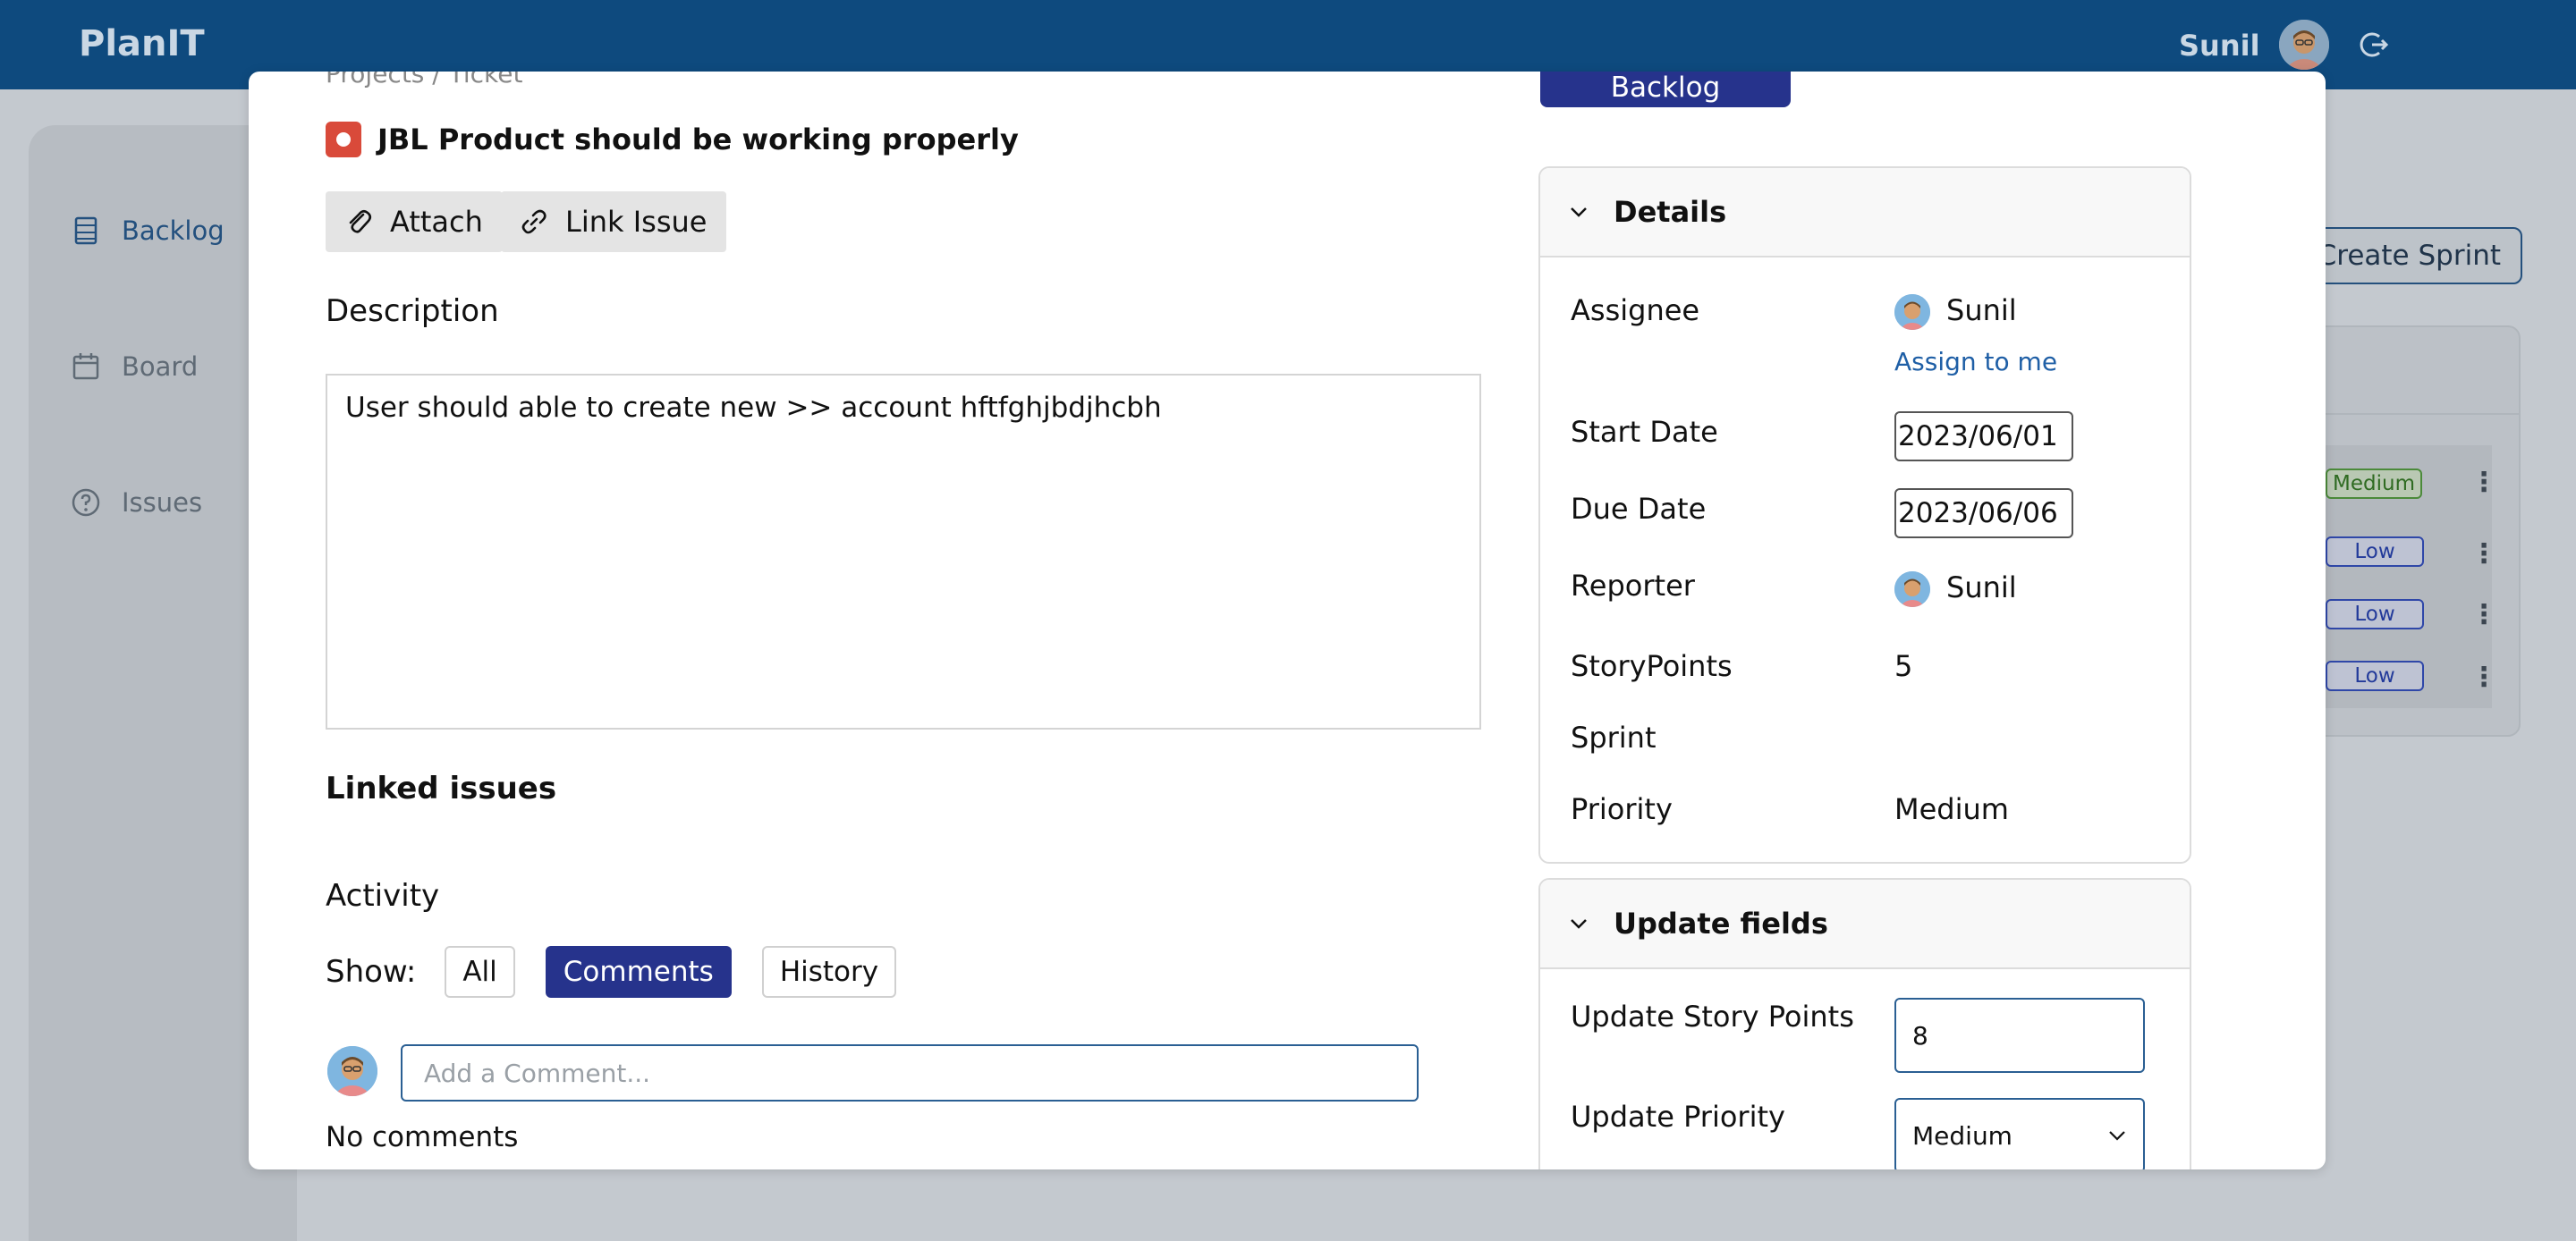 Image resolution: width=2576 pixels, height=1241 pixels. I want to click on update-story-points-label: Update Story Points, so click(1712, 1017).